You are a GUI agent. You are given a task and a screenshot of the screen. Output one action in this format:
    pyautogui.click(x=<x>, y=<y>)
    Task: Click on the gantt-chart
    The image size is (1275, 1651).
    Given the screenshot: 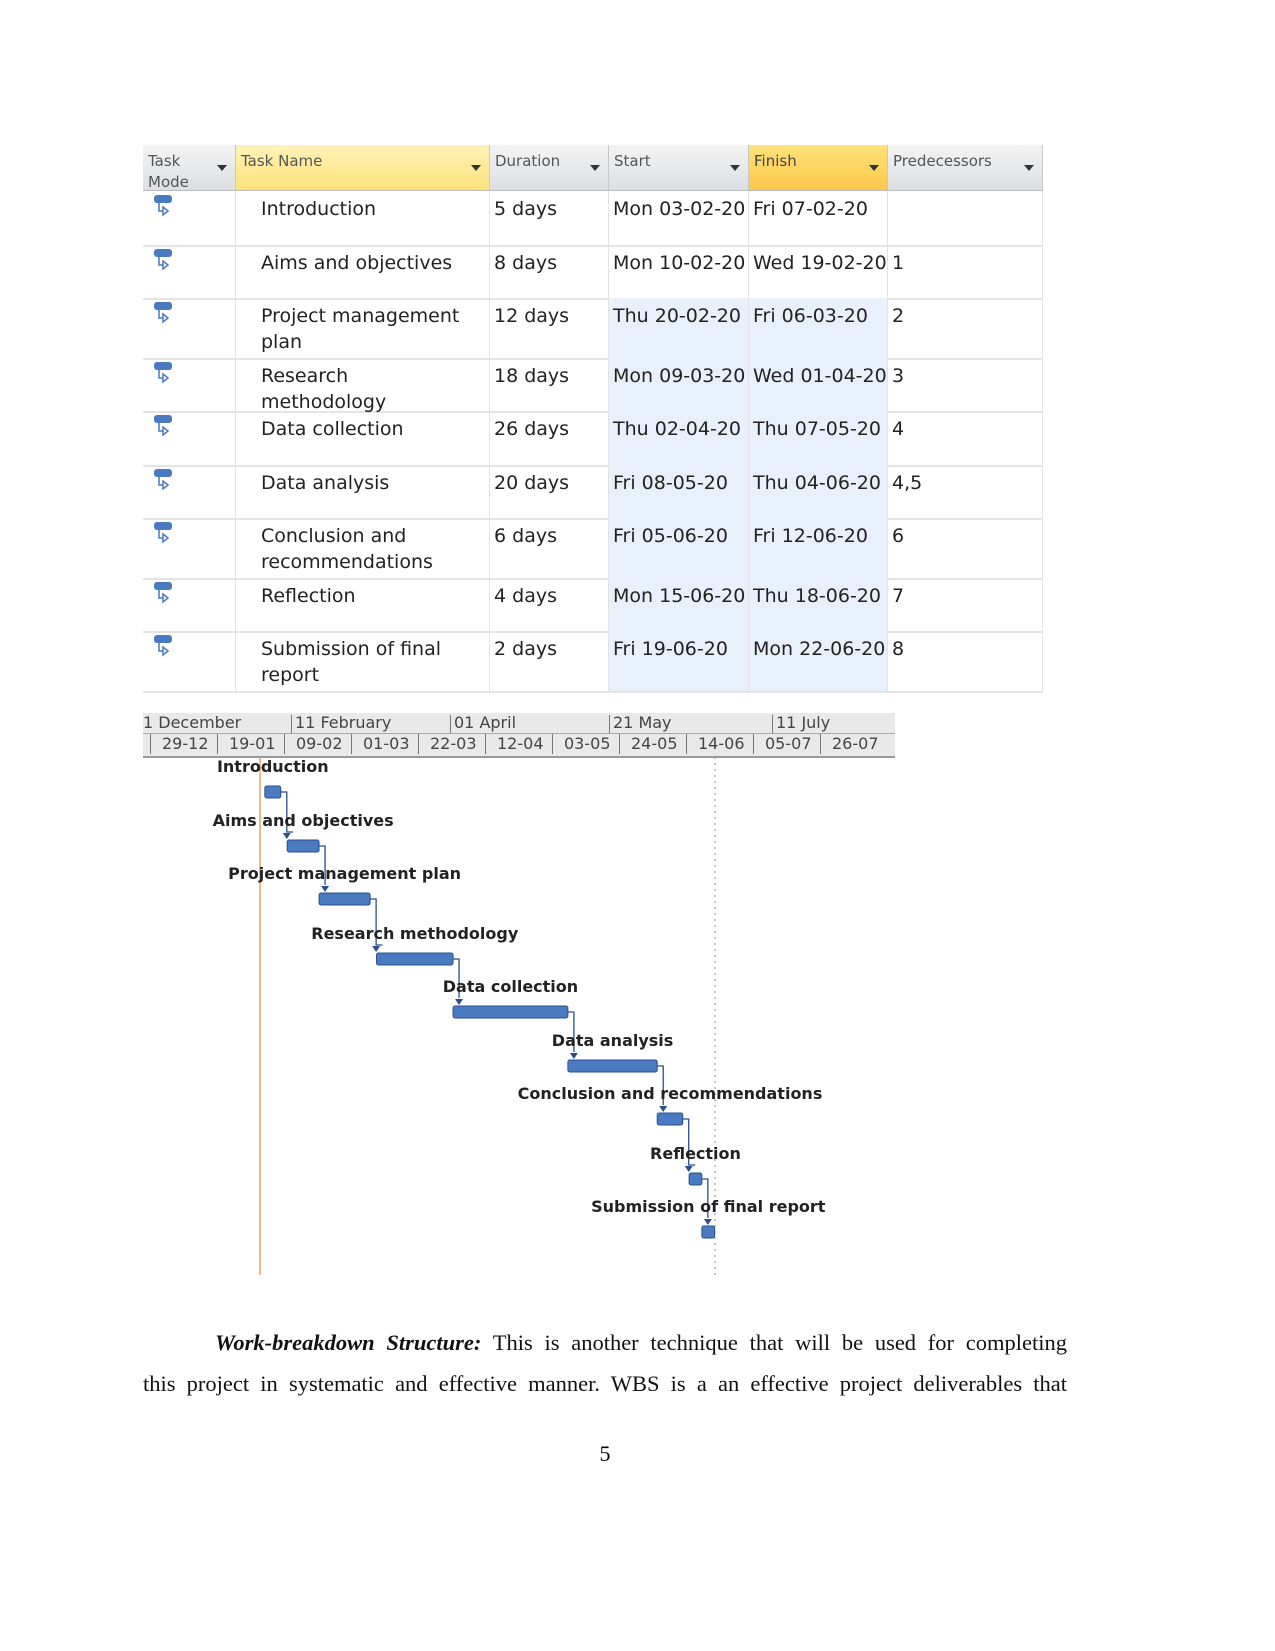 What is the action you would take?
    pyautogui.click(x=487, y=1016)
    